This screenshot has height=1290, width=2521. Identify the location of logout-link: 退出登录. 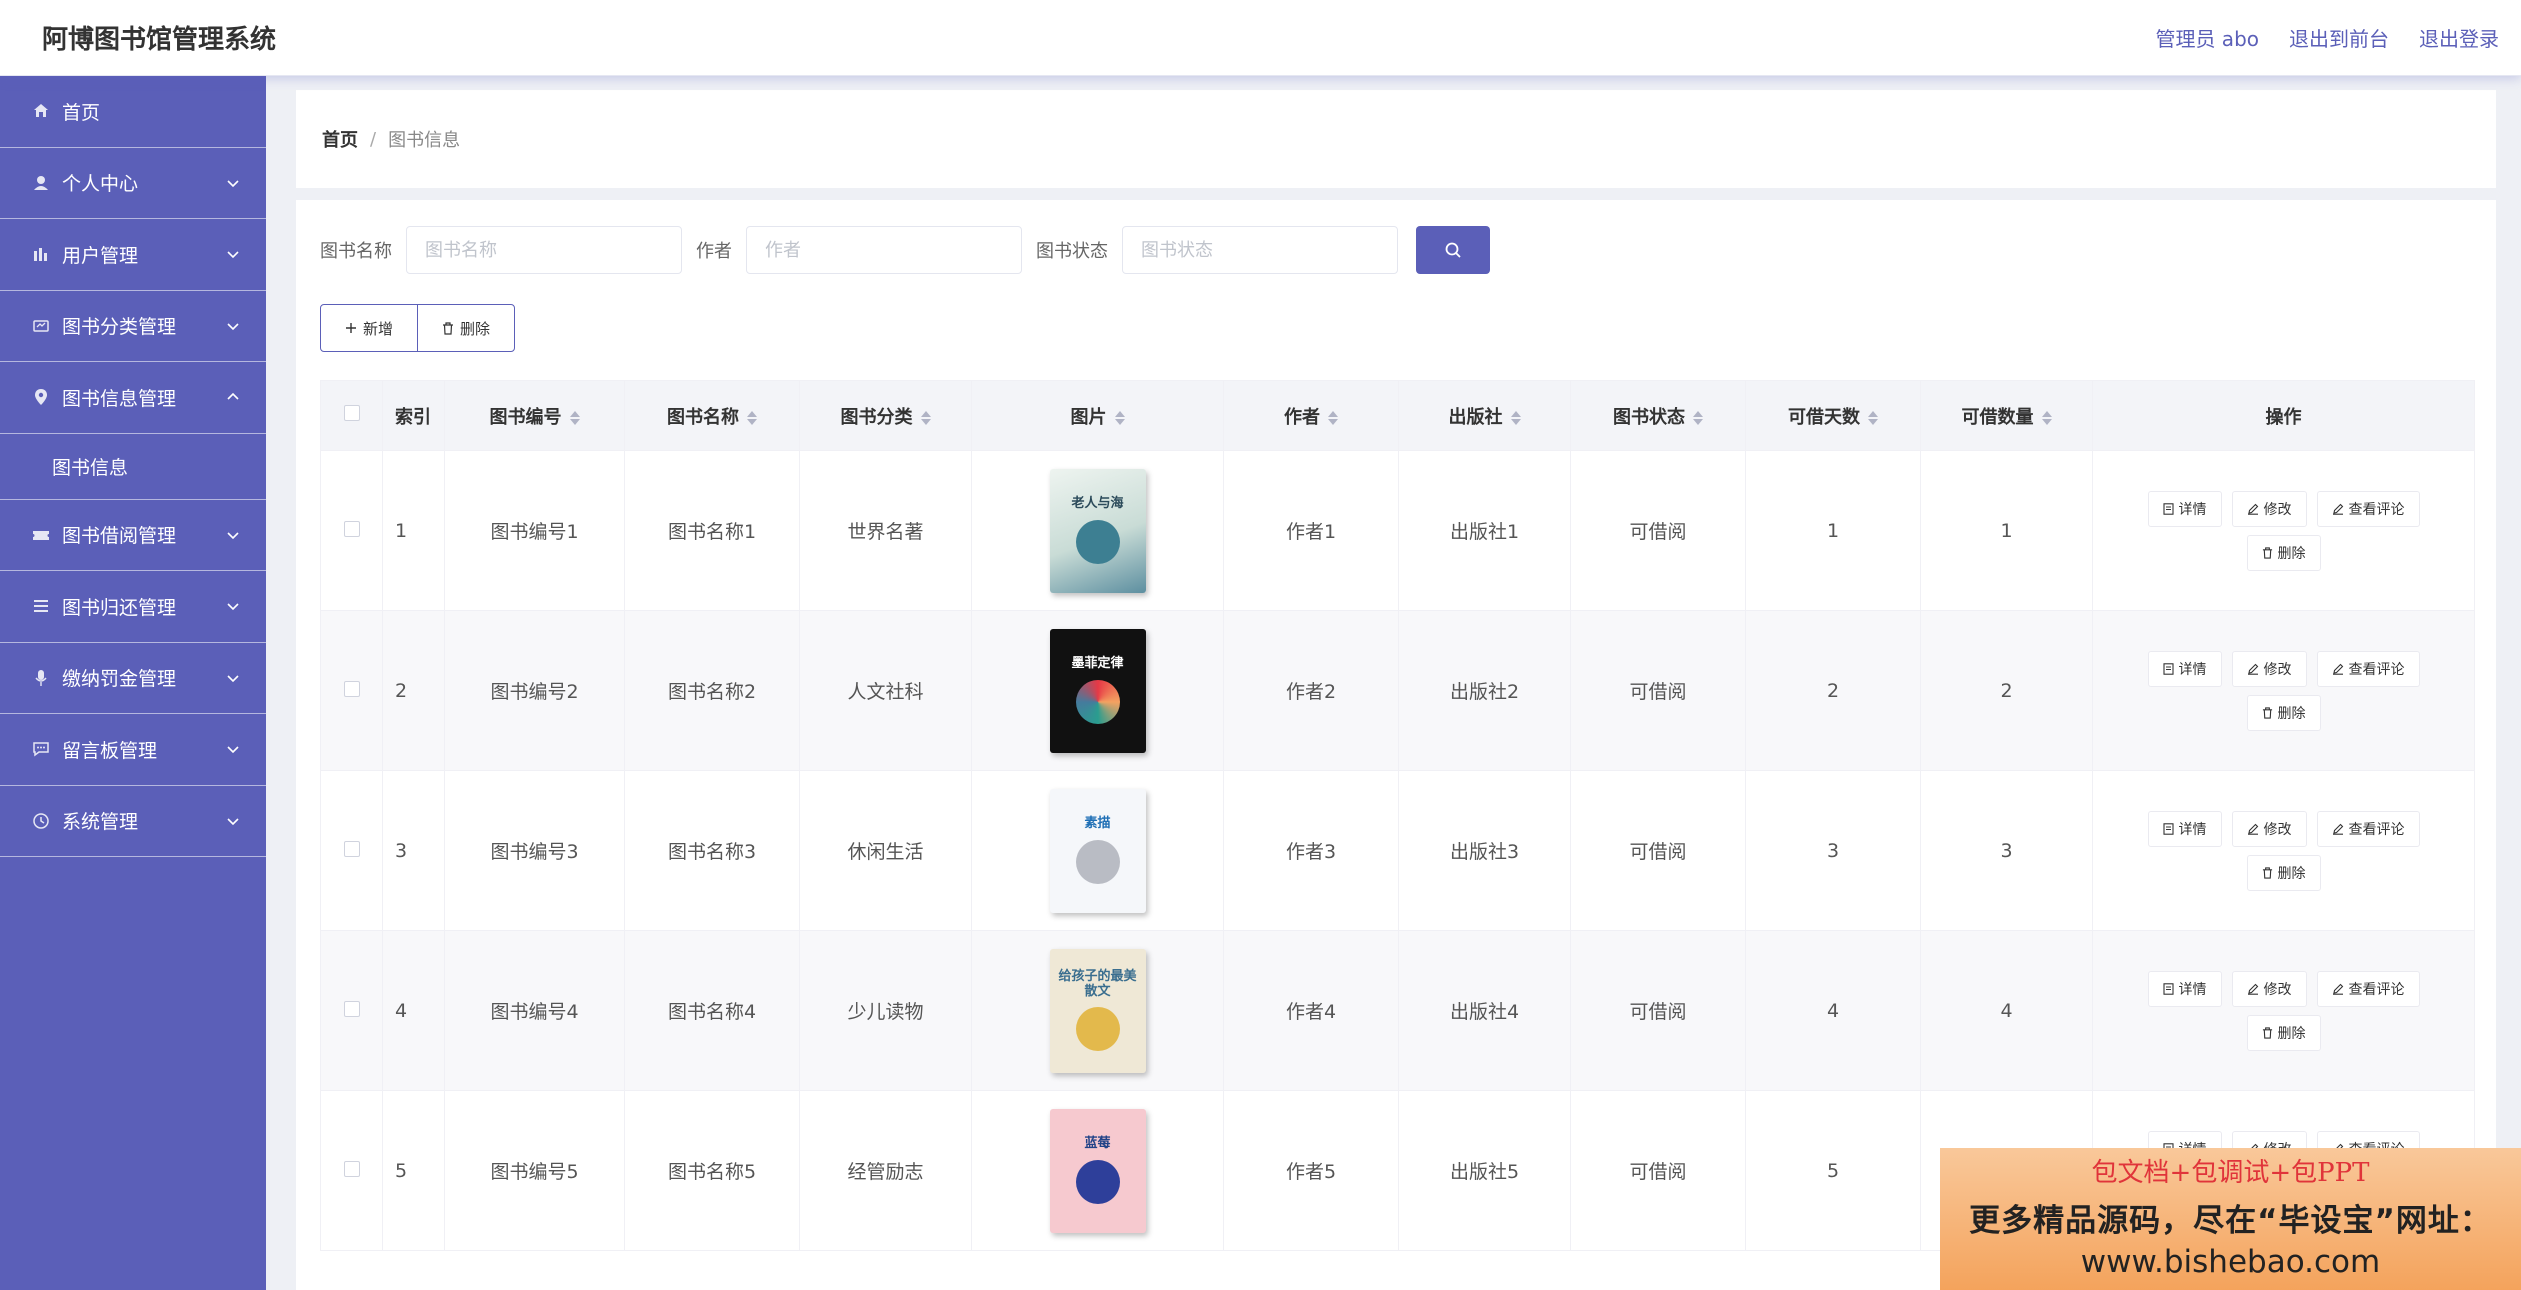
(2459, 37).